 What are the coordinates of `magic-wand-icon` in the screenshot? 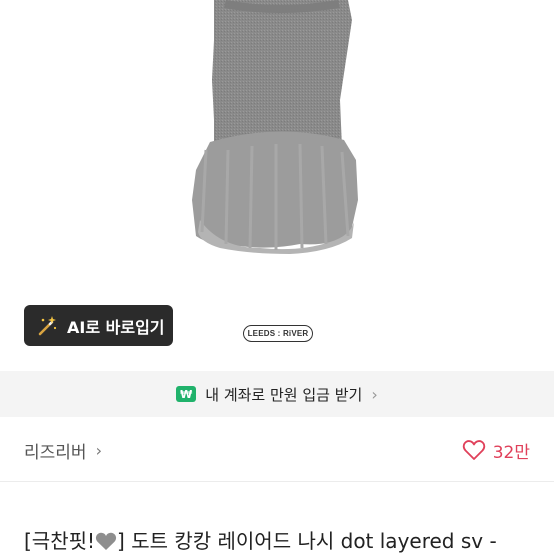 It's located at (47, 325).